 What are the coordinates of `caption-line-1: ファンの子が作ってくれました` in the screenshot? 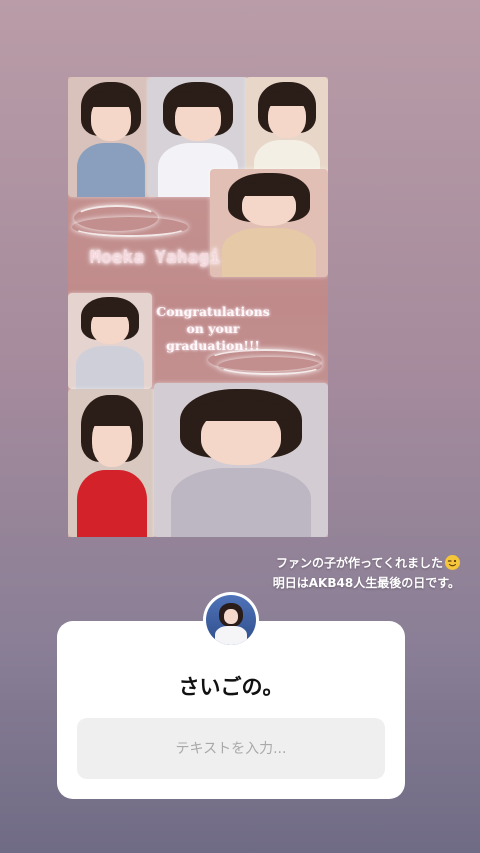 It's located at (359, 563).